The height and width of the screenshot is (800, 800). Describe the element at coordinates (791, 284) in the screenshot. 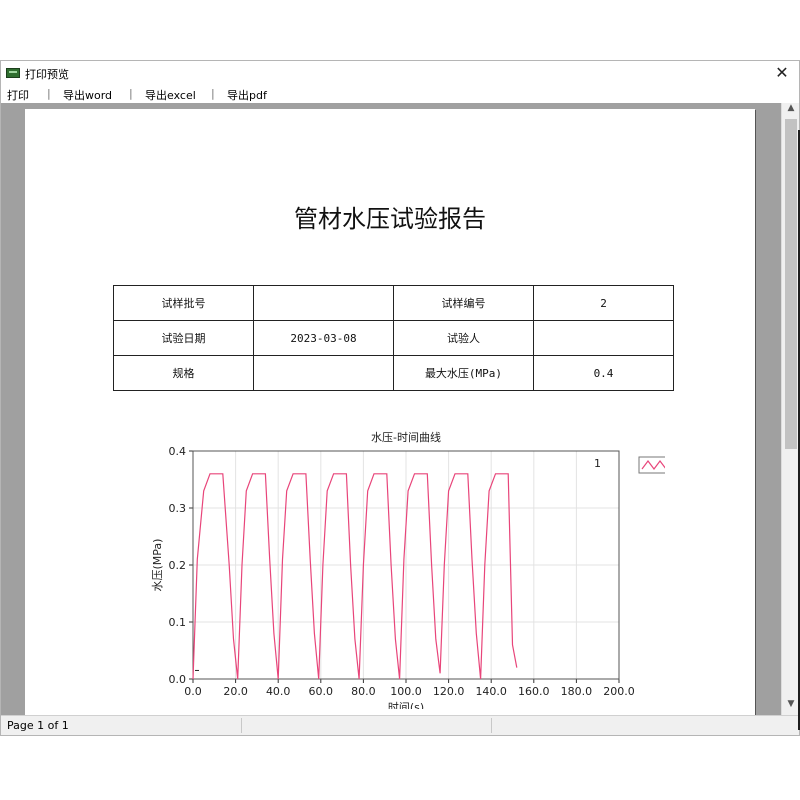

I see `scroll-thumb` at that location.